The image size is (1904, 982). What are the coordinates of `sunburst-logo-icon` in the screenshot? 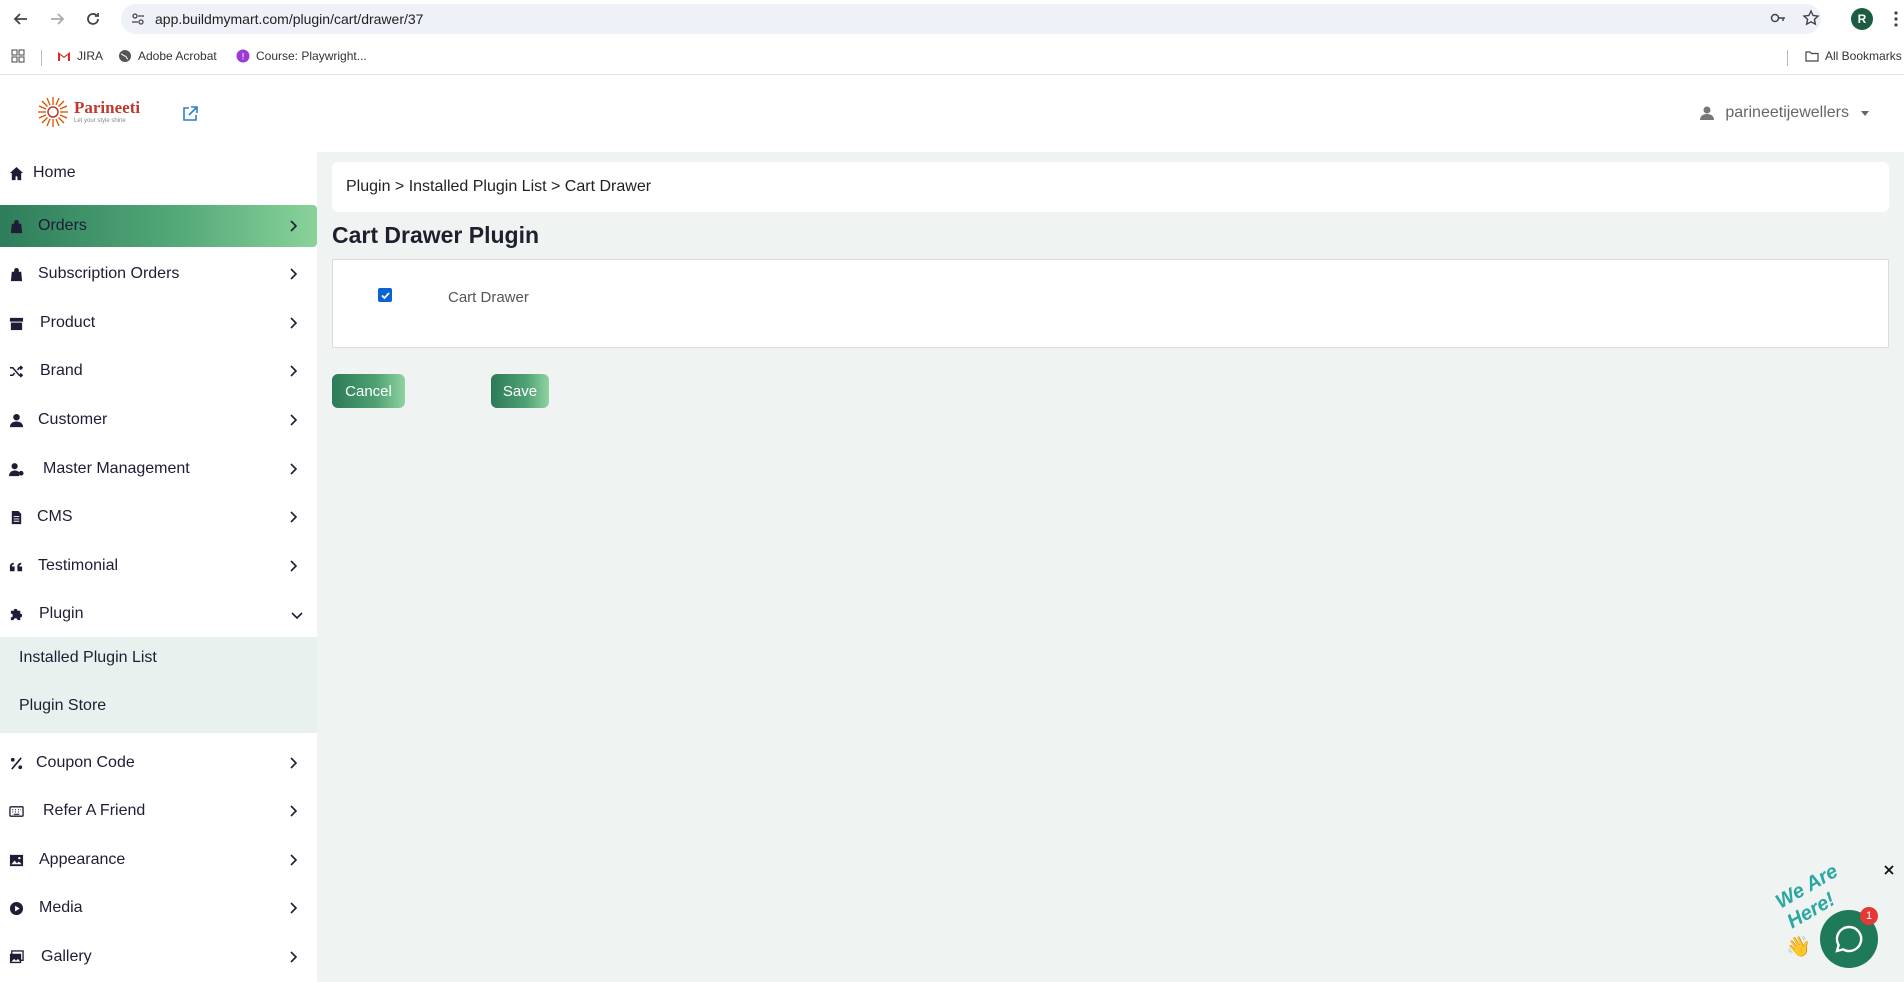 It's located at (53, 112).